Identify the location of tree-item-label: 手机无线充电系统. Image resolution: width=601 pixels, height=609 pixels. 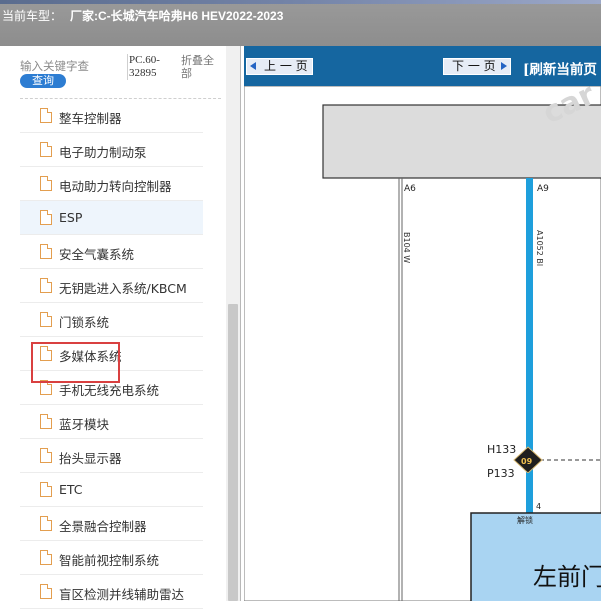
(109, 390).